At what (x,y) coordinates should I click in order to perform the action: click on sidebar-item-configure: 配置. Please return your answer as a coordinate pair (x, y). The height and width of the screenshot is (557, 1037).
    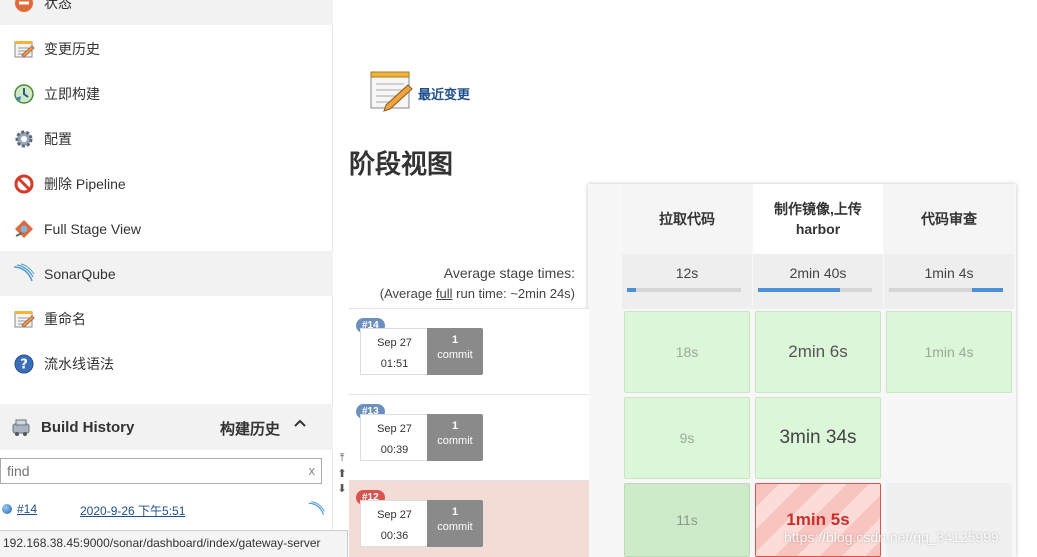
    Looking at the image, I should click on (166, 138).